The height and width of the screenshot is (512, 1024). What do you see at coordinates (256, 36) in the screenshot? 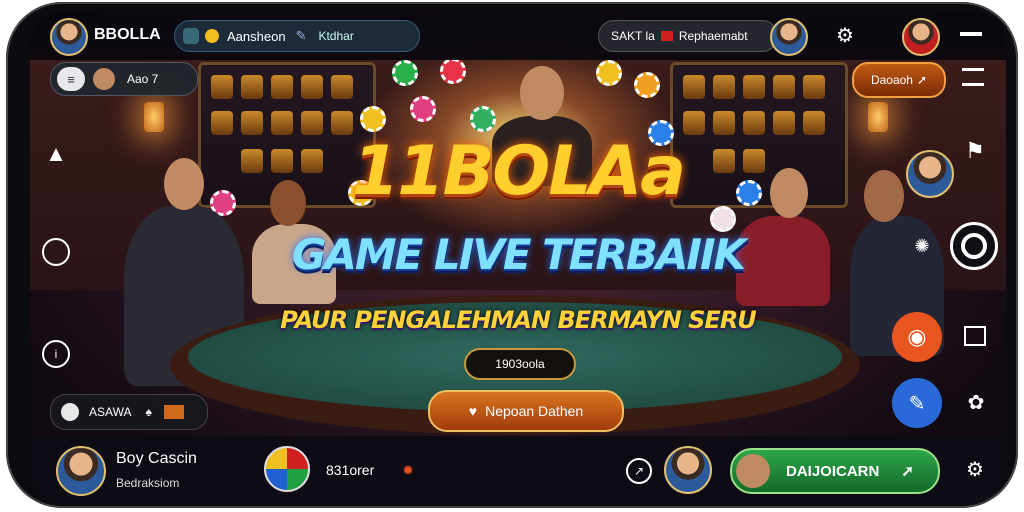
I see `search-value: Aansheon` at bounding box center [256, 36].